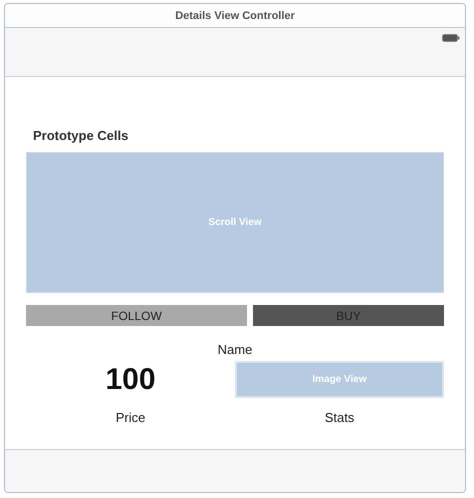 Image resolution: width=474 pixels, height=498 pixels. What do you see at coordinates (235, 349) in the screenshot?
I see `name-label: Name` at bounding box center [235, 349].